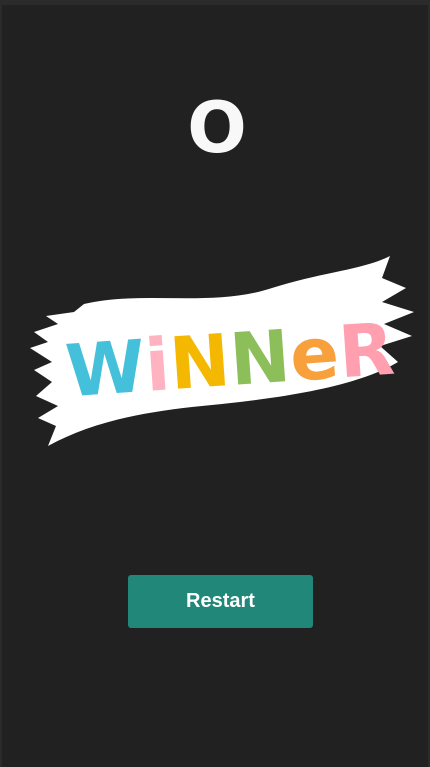  I want to click on banner-letter: e, so click(314, 353).